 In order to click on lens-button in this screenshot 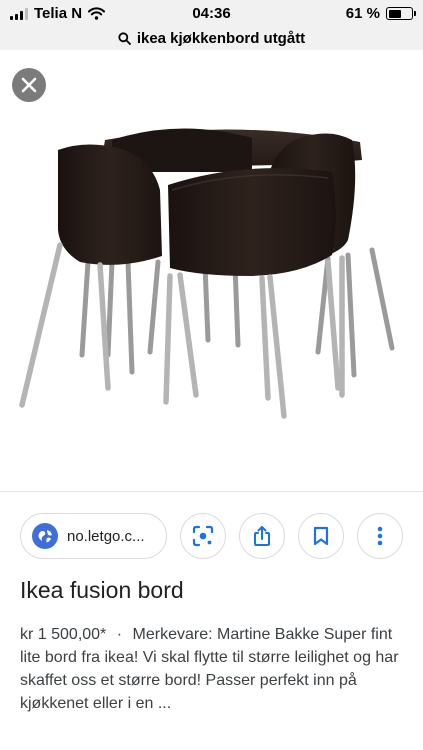, I will do `click(203, 536)`.